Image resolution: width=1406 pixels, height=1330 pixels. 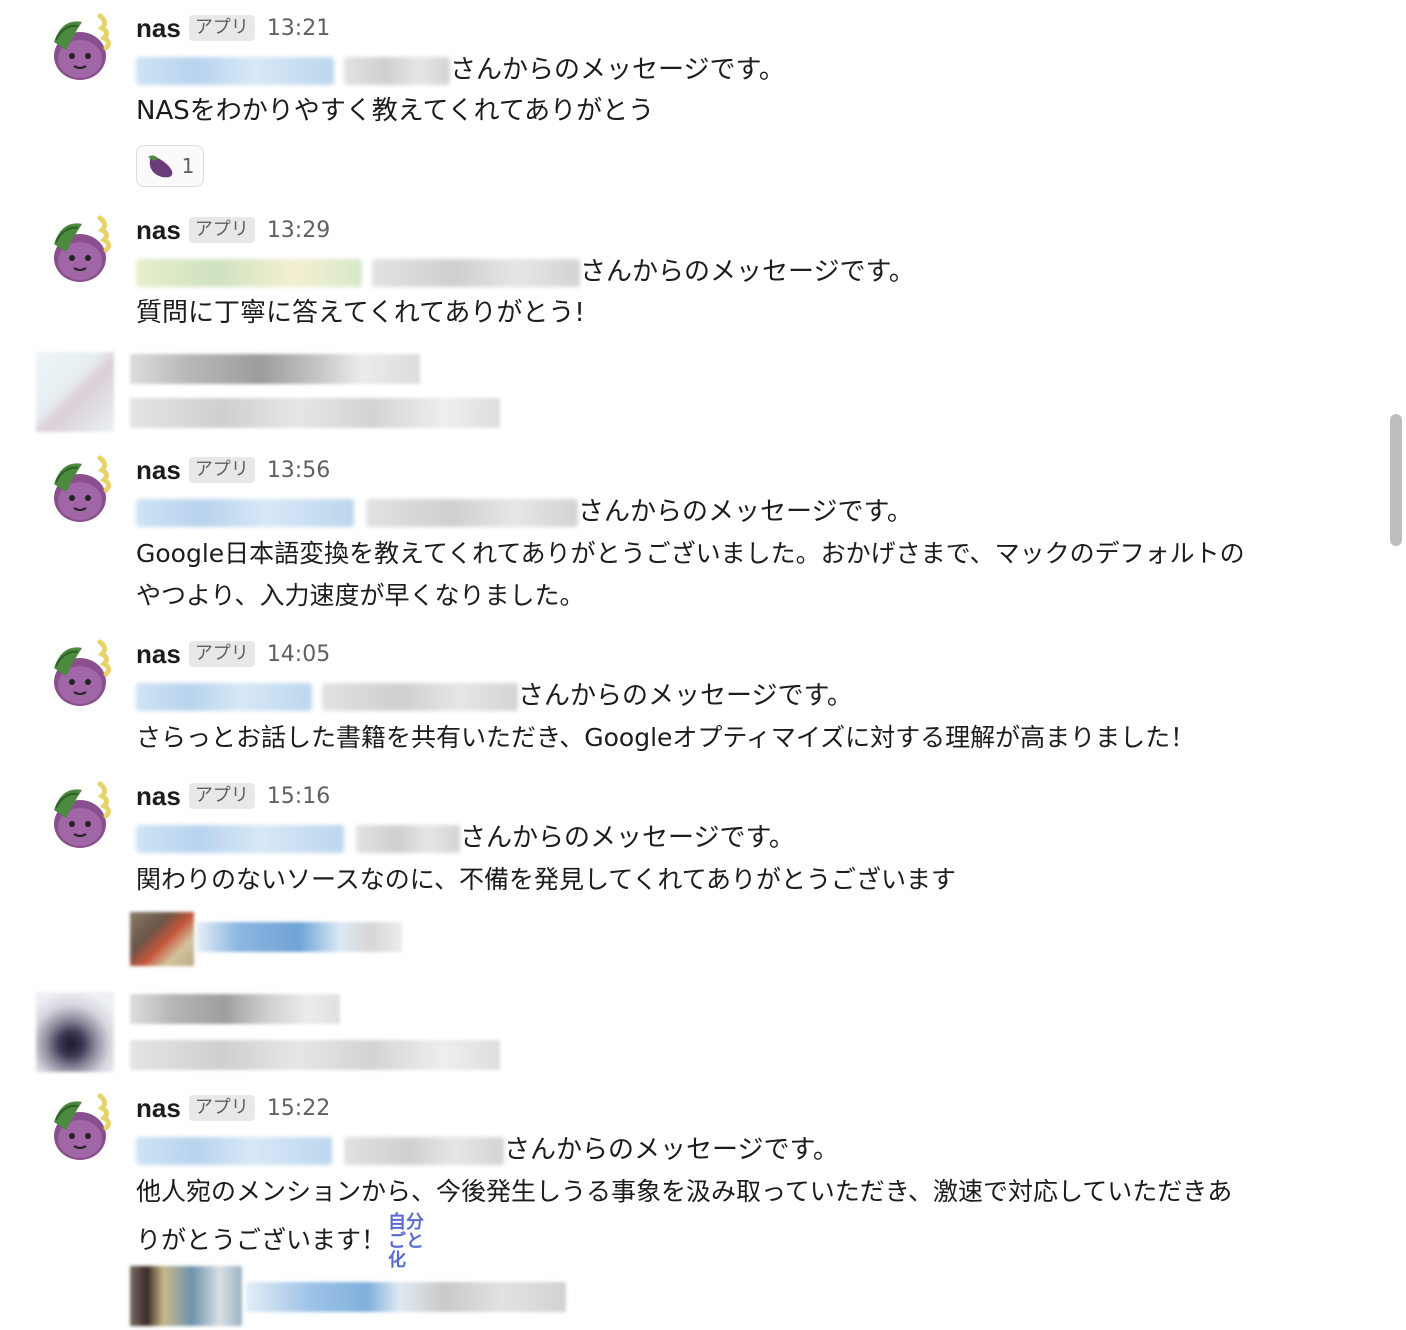 I want to click on timestamp: 13:21, so click(x=298, y=28).